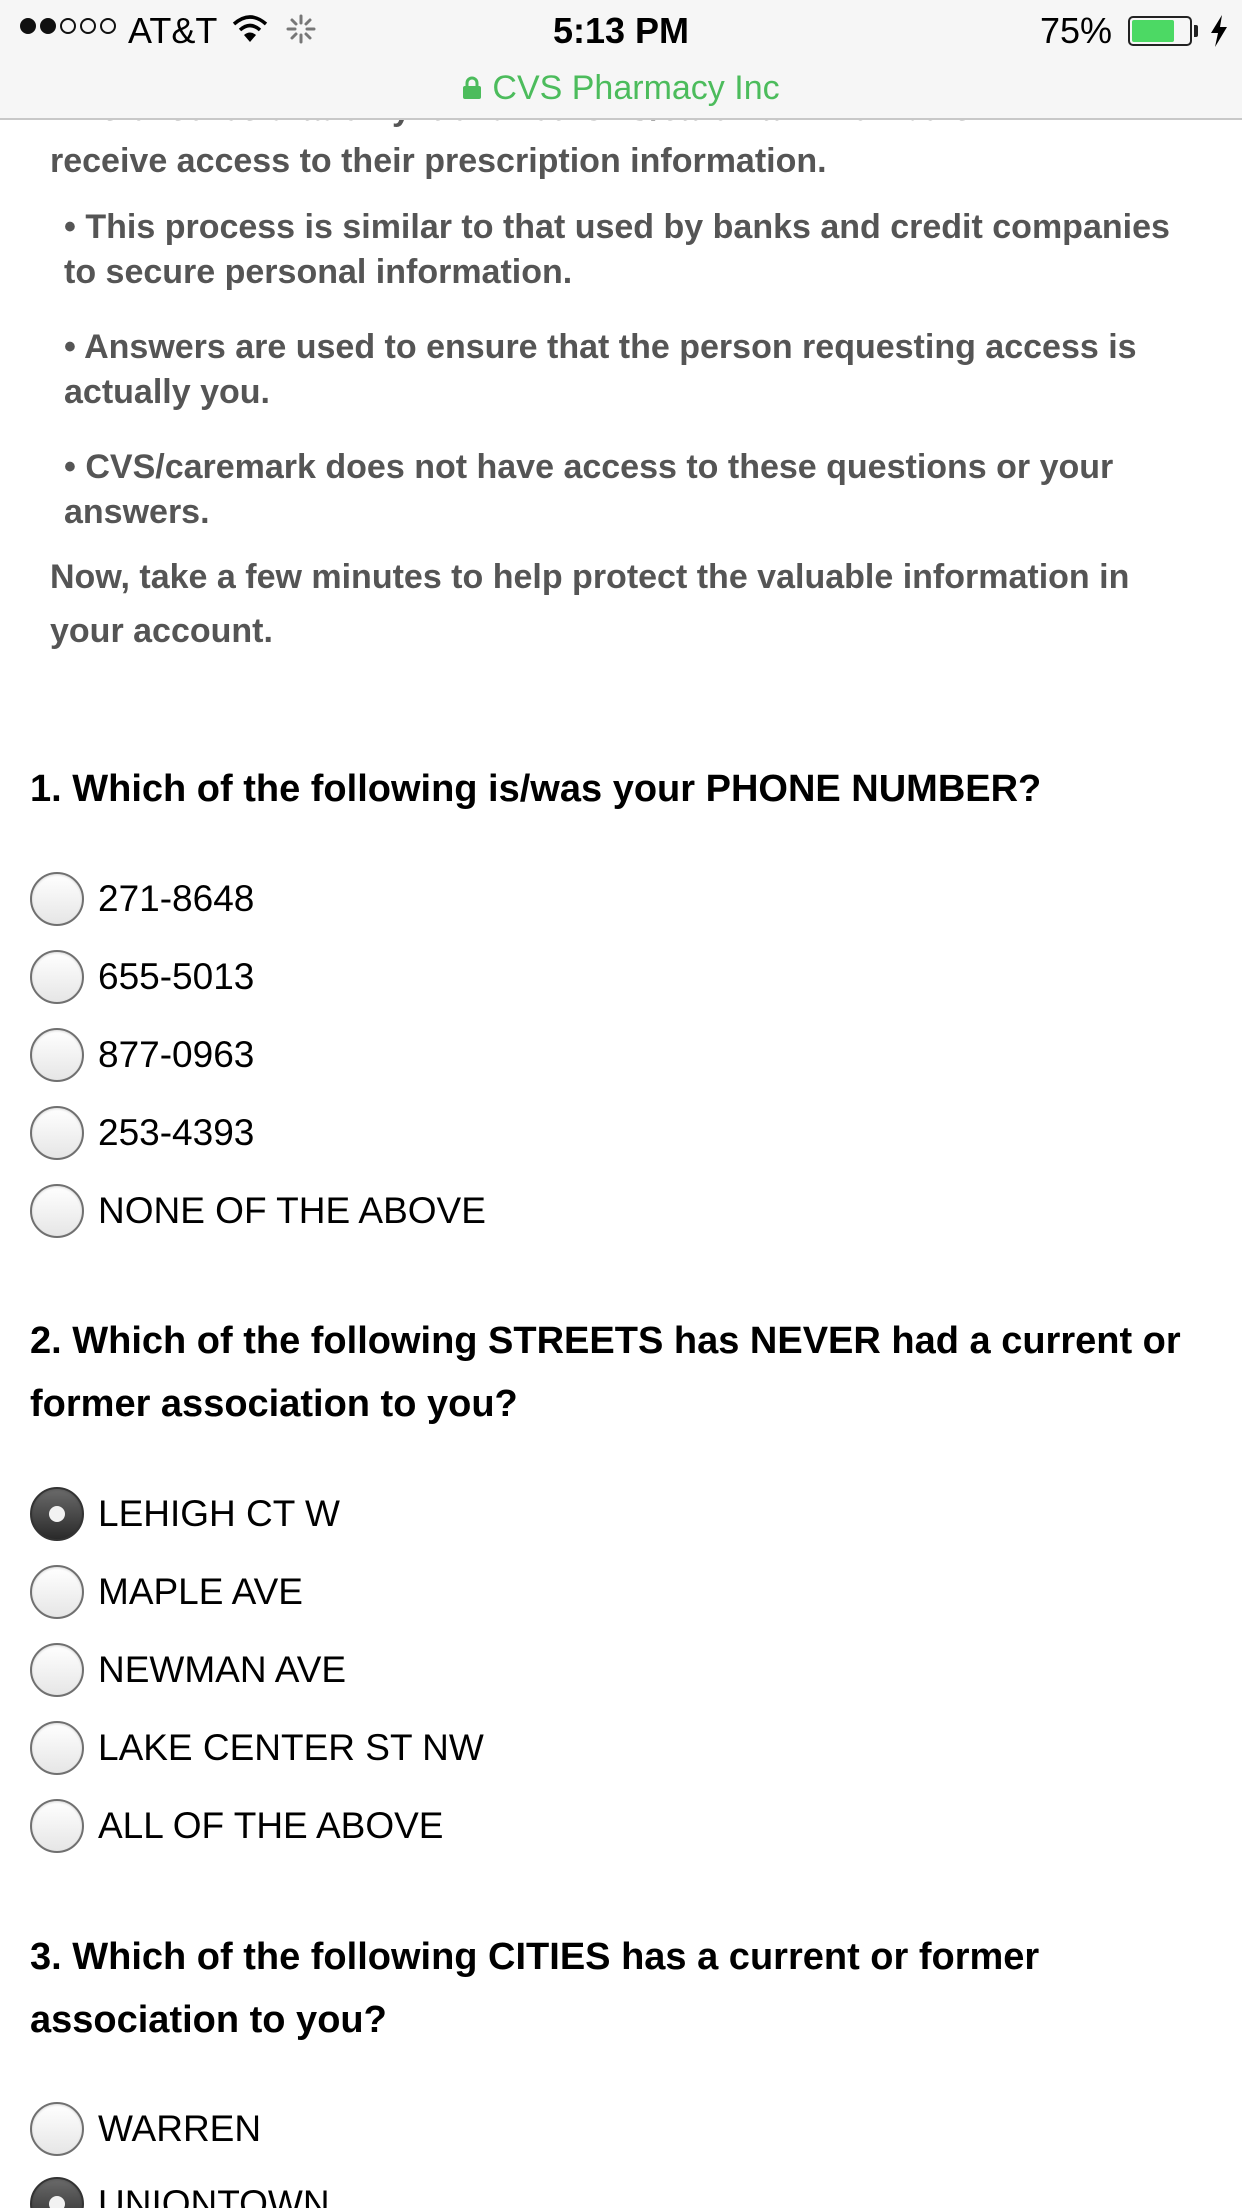  Describe the element at coordinates (176, 899) in the screenshot. I see `option-label: 271-8648` at that location.